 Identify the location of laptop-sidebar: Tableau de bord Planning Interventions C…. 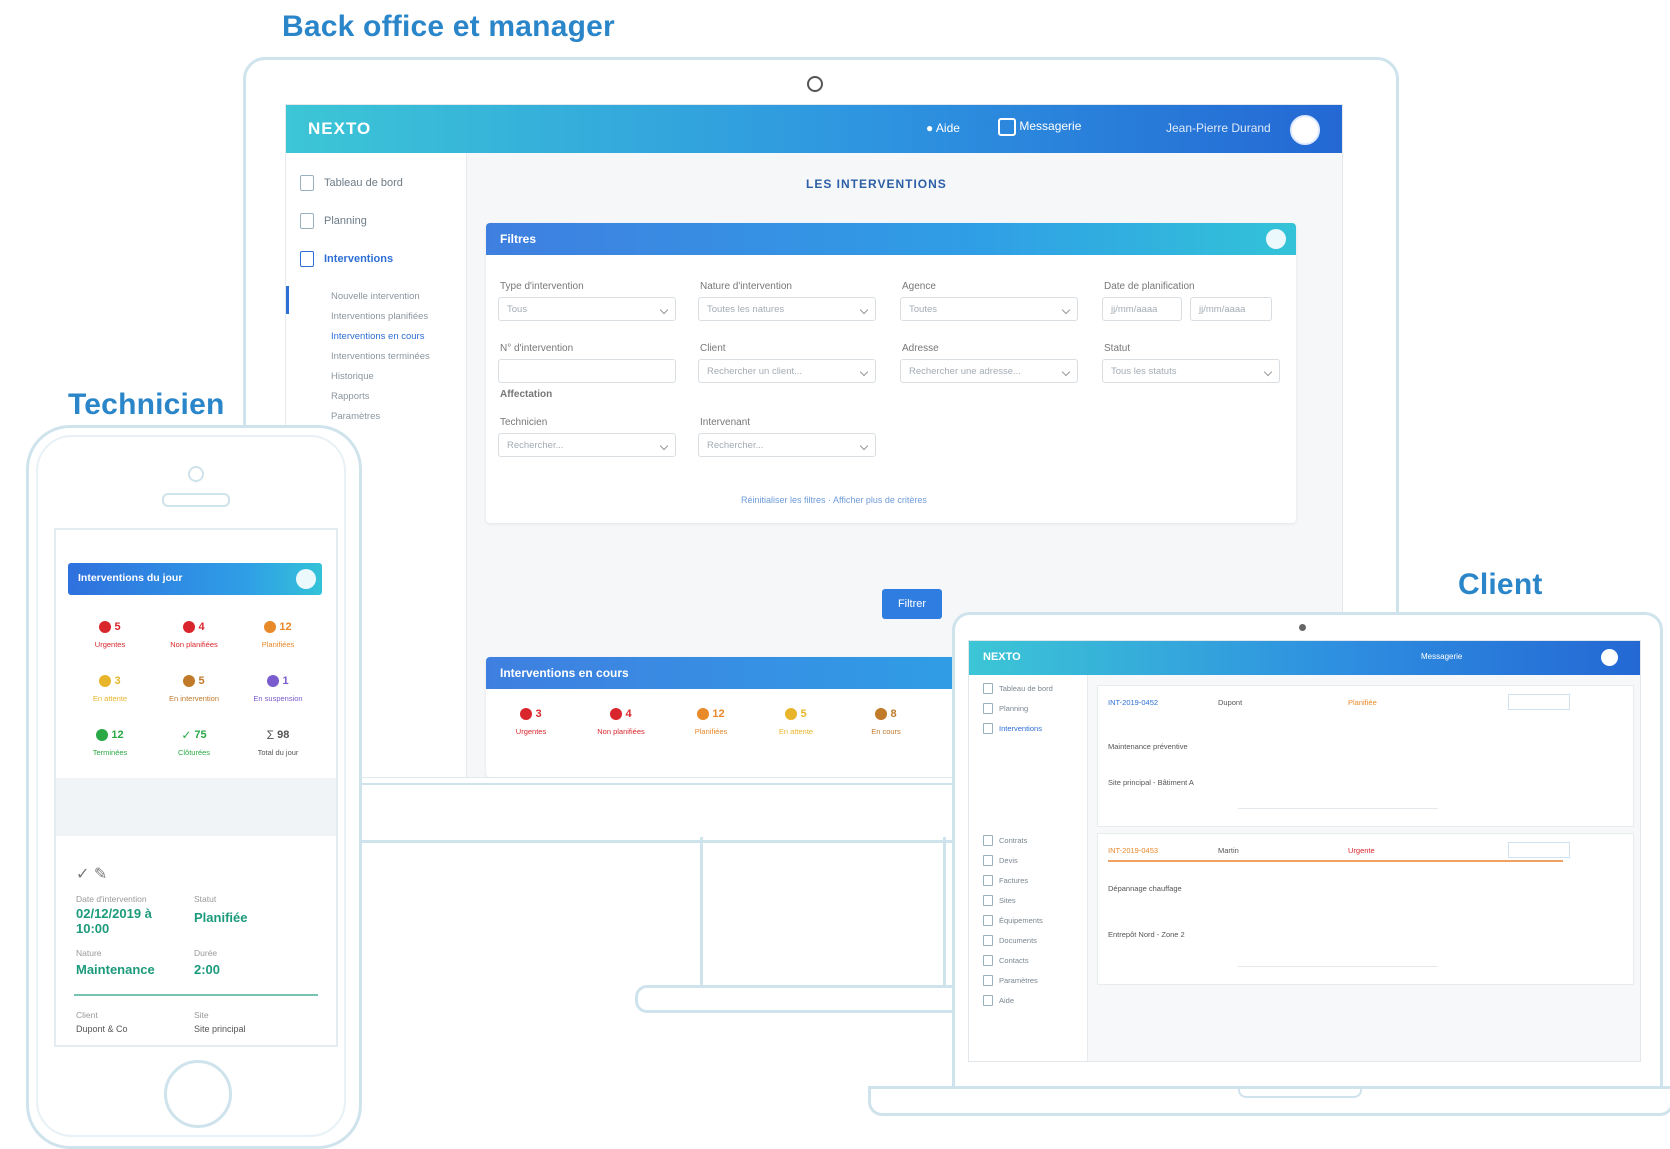
(1028, 868).